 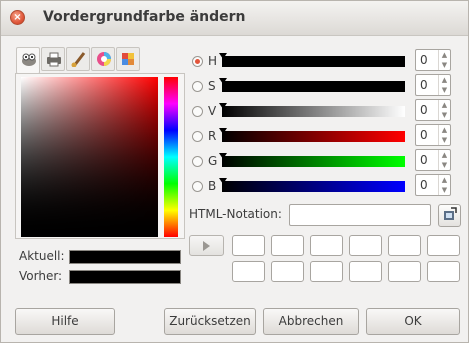 I want to click on html-notation-label: HTML-Notation:, so click(x=235, y=214).